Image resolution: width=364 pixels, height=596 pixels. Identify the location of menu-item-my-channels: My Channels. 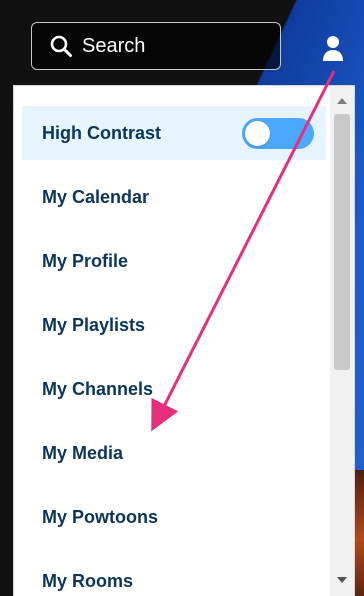
(174, 389).